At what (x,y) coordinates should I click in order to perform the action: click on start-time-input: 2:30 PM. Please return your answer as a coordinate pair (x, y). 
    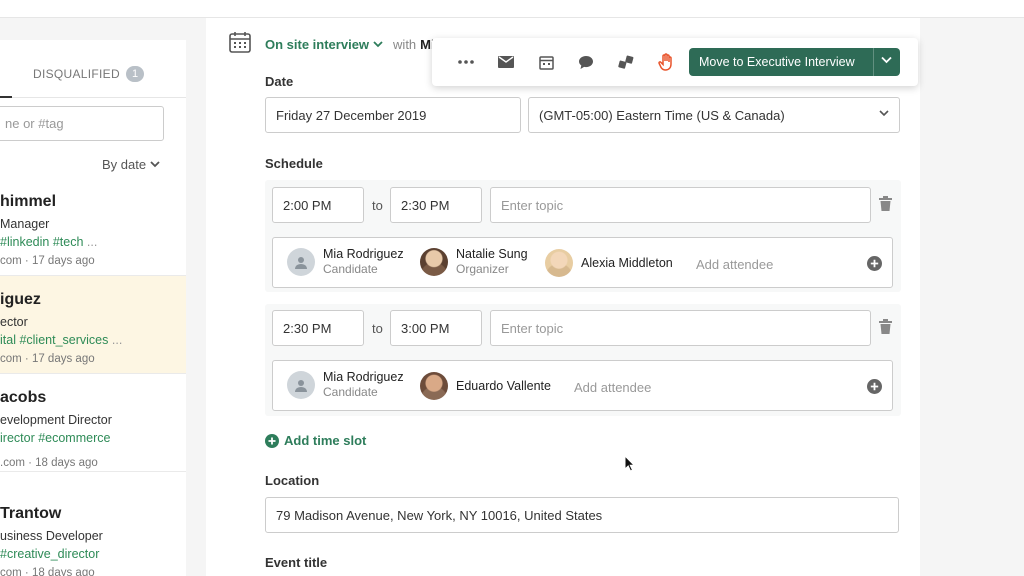
    Looking at the image, I should click on (318, 328).